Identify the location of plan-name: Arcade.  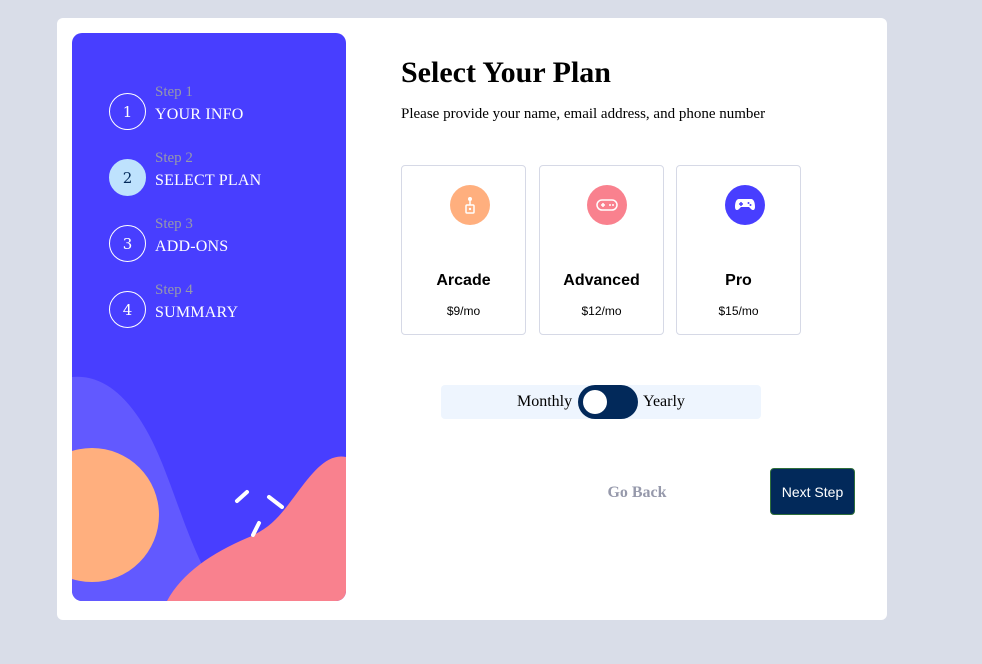
(463, 280).